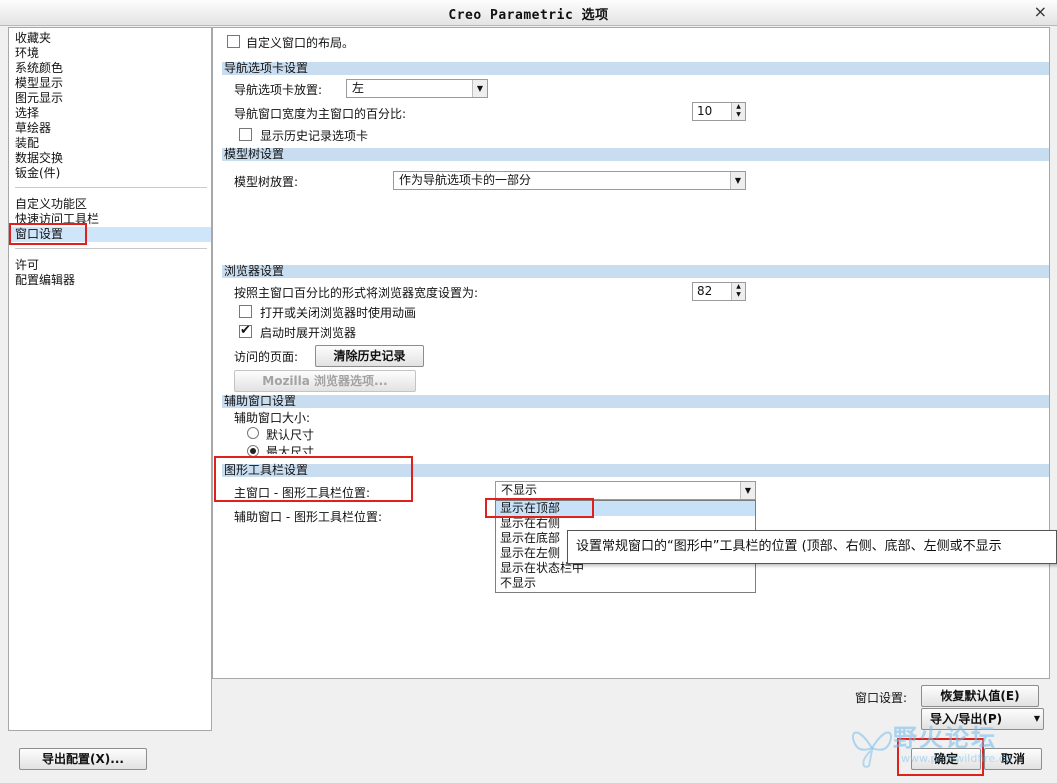 Image resolution: width=1057 pixels, height=783 pixels. Describe the element at coordinates (27, 265) in the screenshot. I see `nav-item-license: 许可` at that location.